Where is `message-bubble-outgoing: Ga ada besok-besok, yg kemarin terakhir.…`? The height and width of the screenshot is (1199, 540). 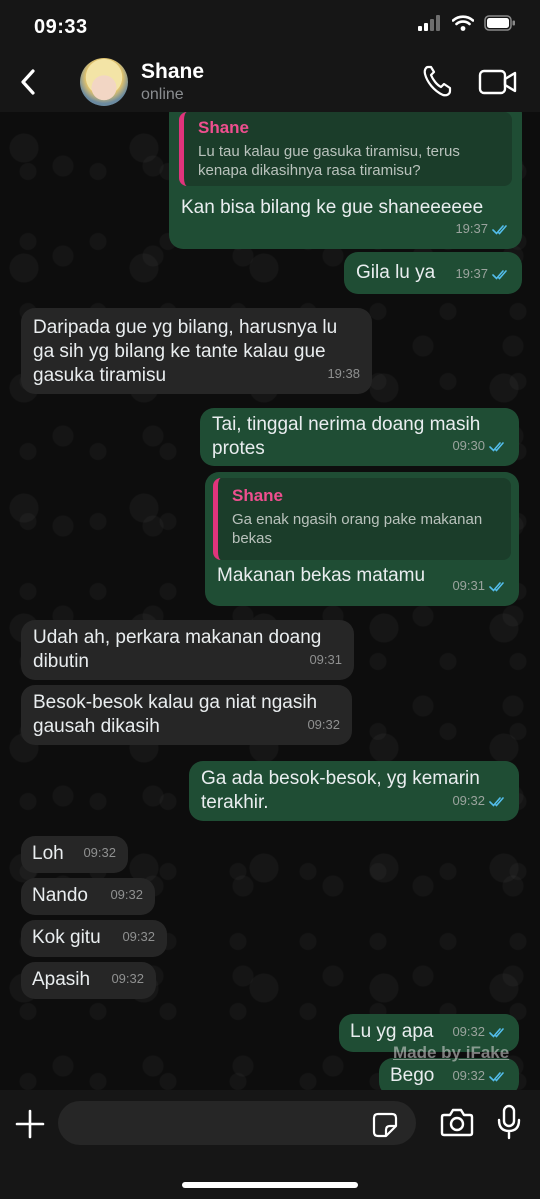 message-bubble-outgoing: Ga ada besok-besok, yg kemarin terakhir.… is located at coordinates (354, 791).